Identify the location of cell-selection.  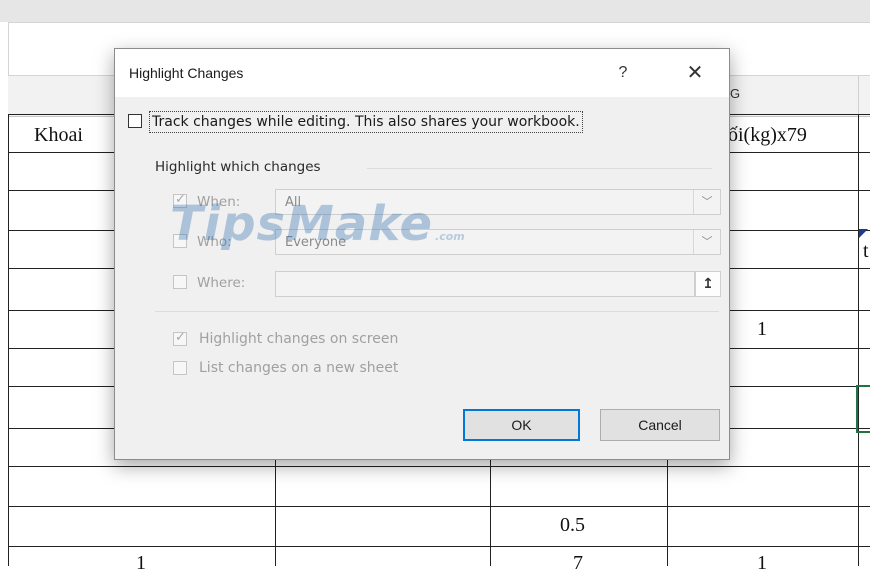
(863, 409).